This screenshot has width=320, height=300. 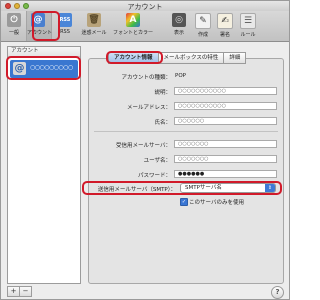 What do you see at coordinates (180, 76) in the screenshot?
I see `account-type-value: POP` at bounding box center [180, 76].